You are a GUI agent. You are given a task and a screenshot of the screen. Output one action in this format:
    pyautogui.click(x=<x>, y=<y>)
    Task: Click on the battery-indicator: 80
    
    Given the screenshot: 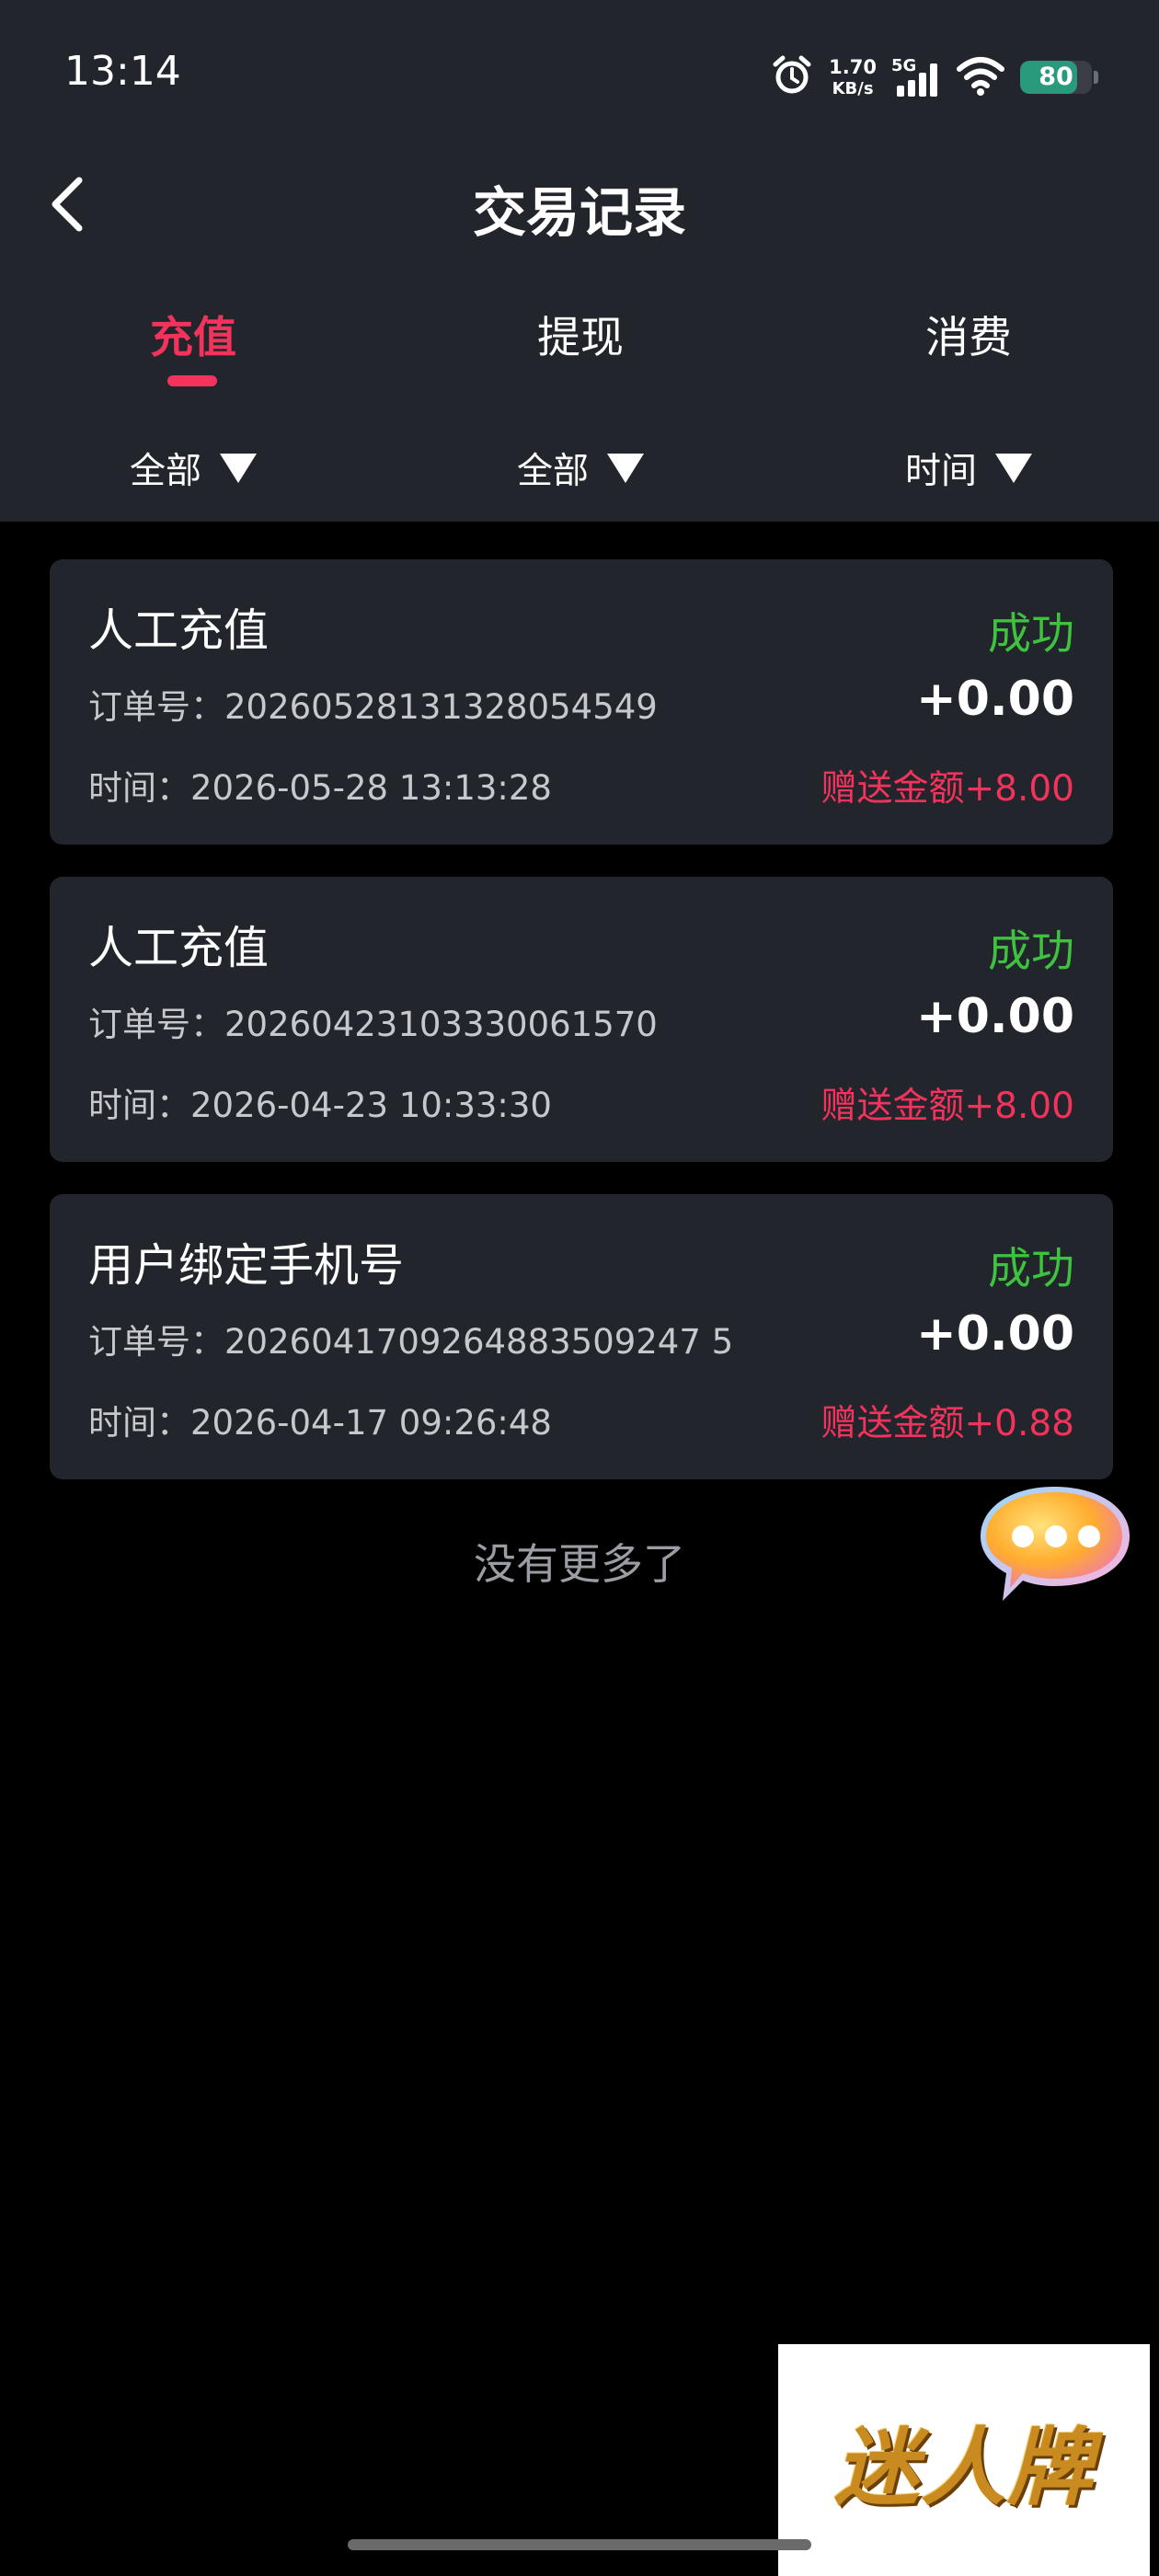 What is the action you would take?
    pyautogui.click(x=1056, y=77)
    